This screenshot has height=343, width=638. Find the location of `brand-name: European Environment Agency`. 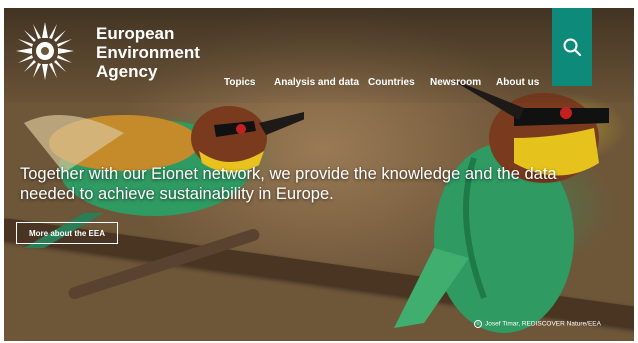

brand-name: European Environment Agency is located at coordinates (148, 52).